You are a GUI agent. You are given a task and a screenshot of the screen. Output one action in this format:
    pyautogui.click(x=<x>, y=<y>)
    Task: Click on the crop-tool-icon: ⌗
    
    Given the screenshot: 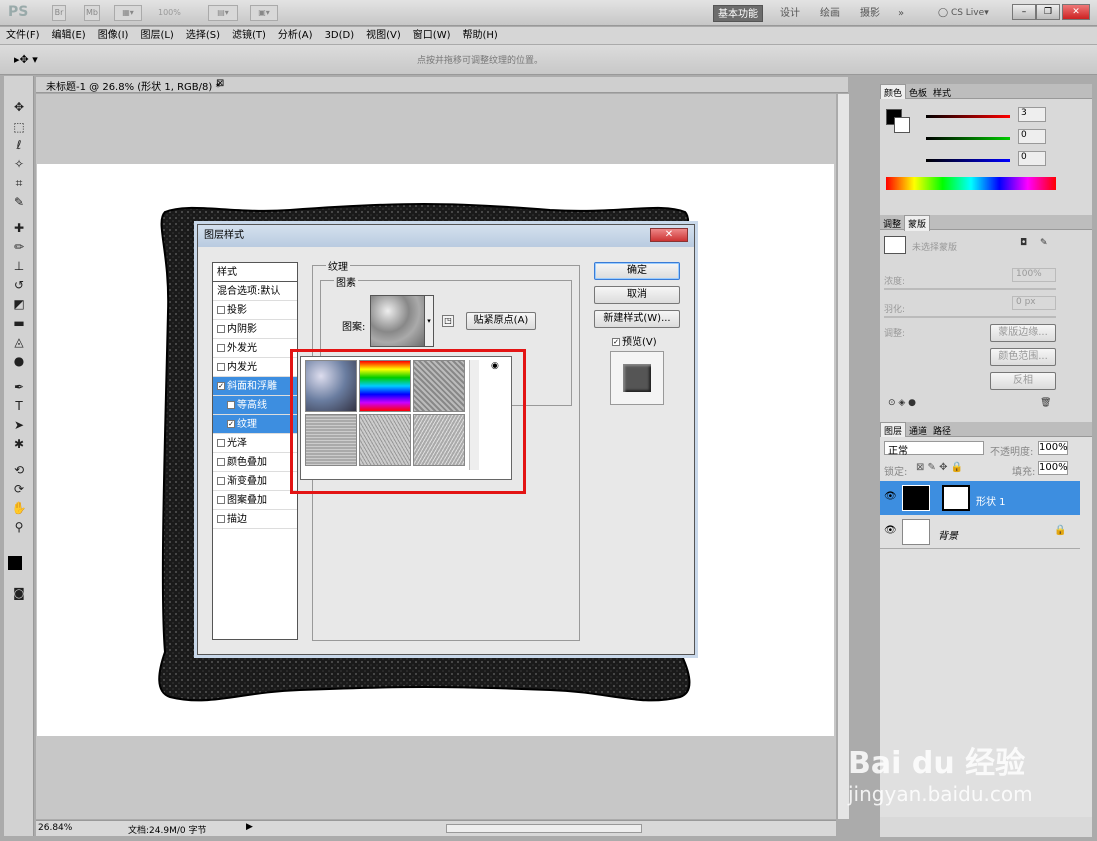 What is the action you would take?
    pyautogui.click(x=19, y=183)
    